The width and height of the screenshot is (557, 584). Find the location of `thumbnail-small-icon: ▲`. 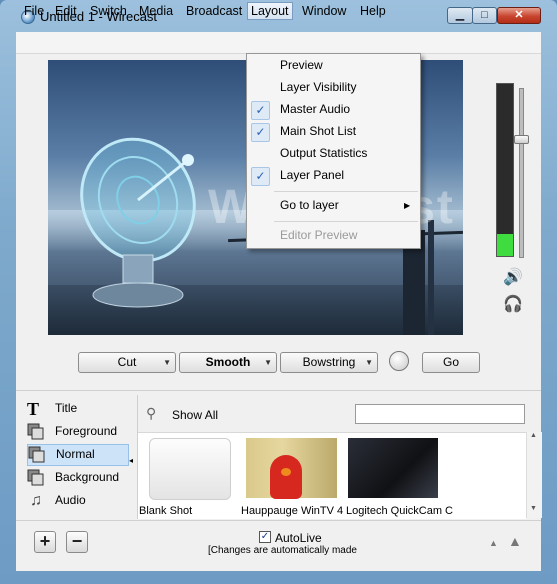

thumbnail-small-icon: ▲ is located at coordinates (493, 543).